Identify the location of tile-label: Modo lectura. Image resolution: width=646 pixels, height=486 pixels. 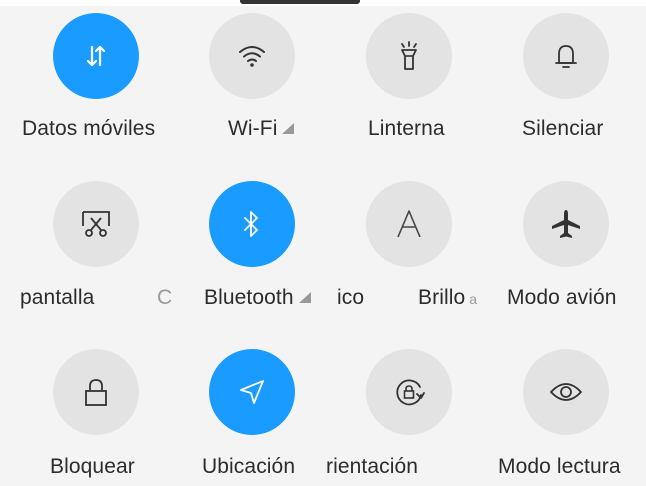
(559, 466).